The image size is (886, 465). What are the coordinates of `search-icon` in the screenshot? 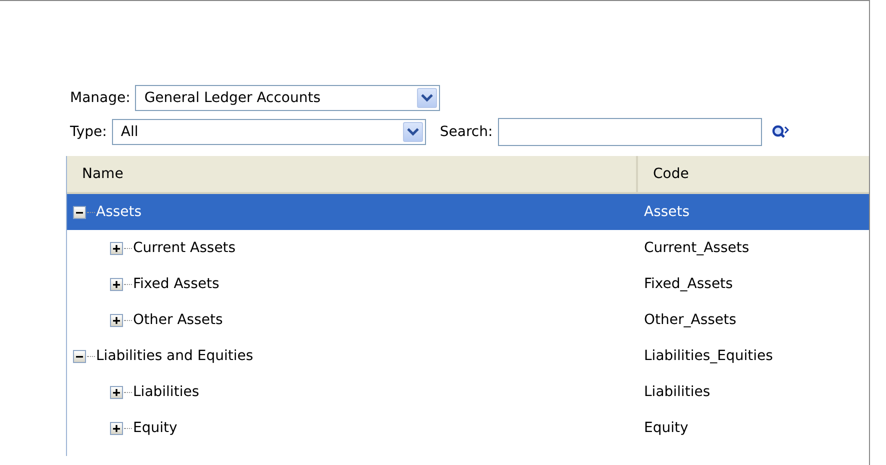 It's located at (779, 132).